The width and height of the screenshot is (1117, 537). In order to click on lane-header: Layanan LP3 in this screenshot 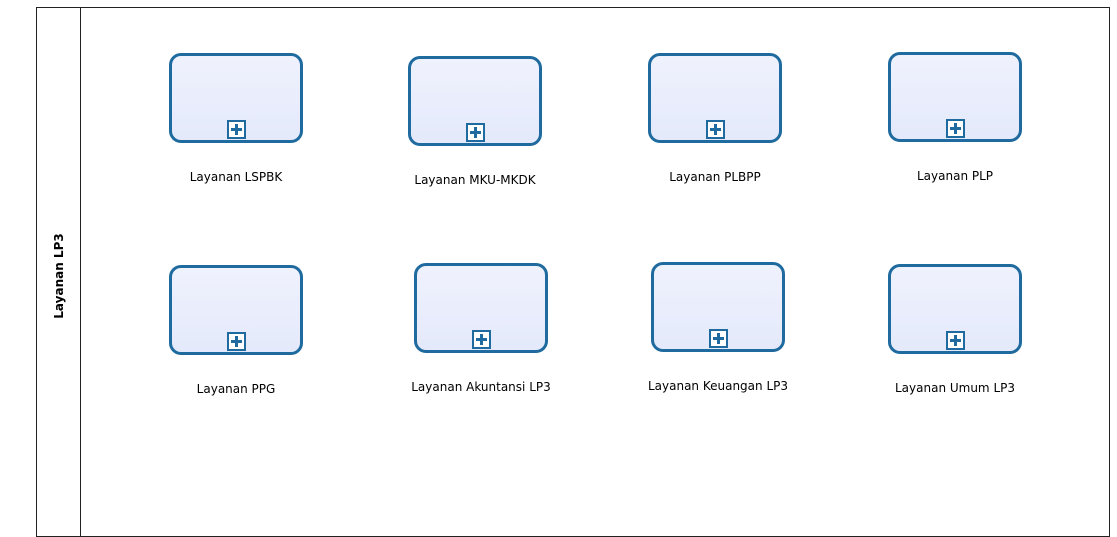, I will do `click(59, 272)`.